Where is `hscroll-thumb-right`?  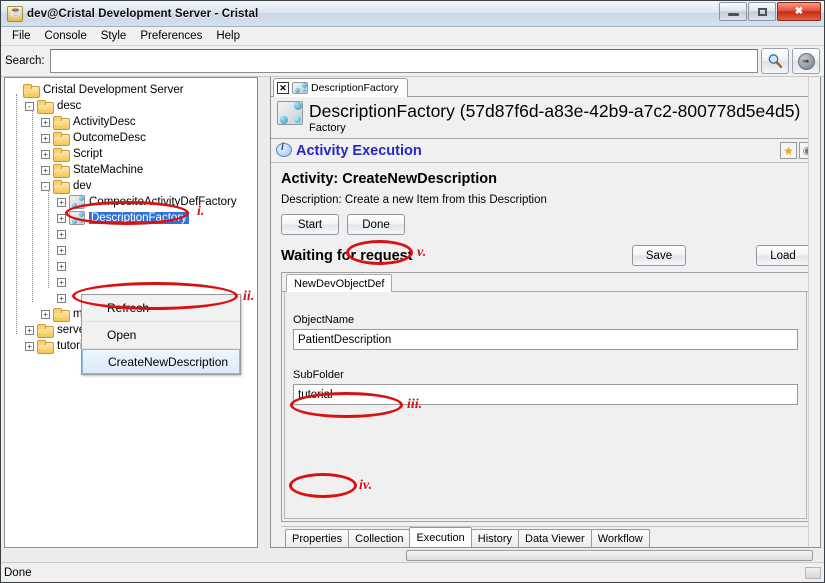
hscroll-thumb-right is located at coordinates (609, 555).